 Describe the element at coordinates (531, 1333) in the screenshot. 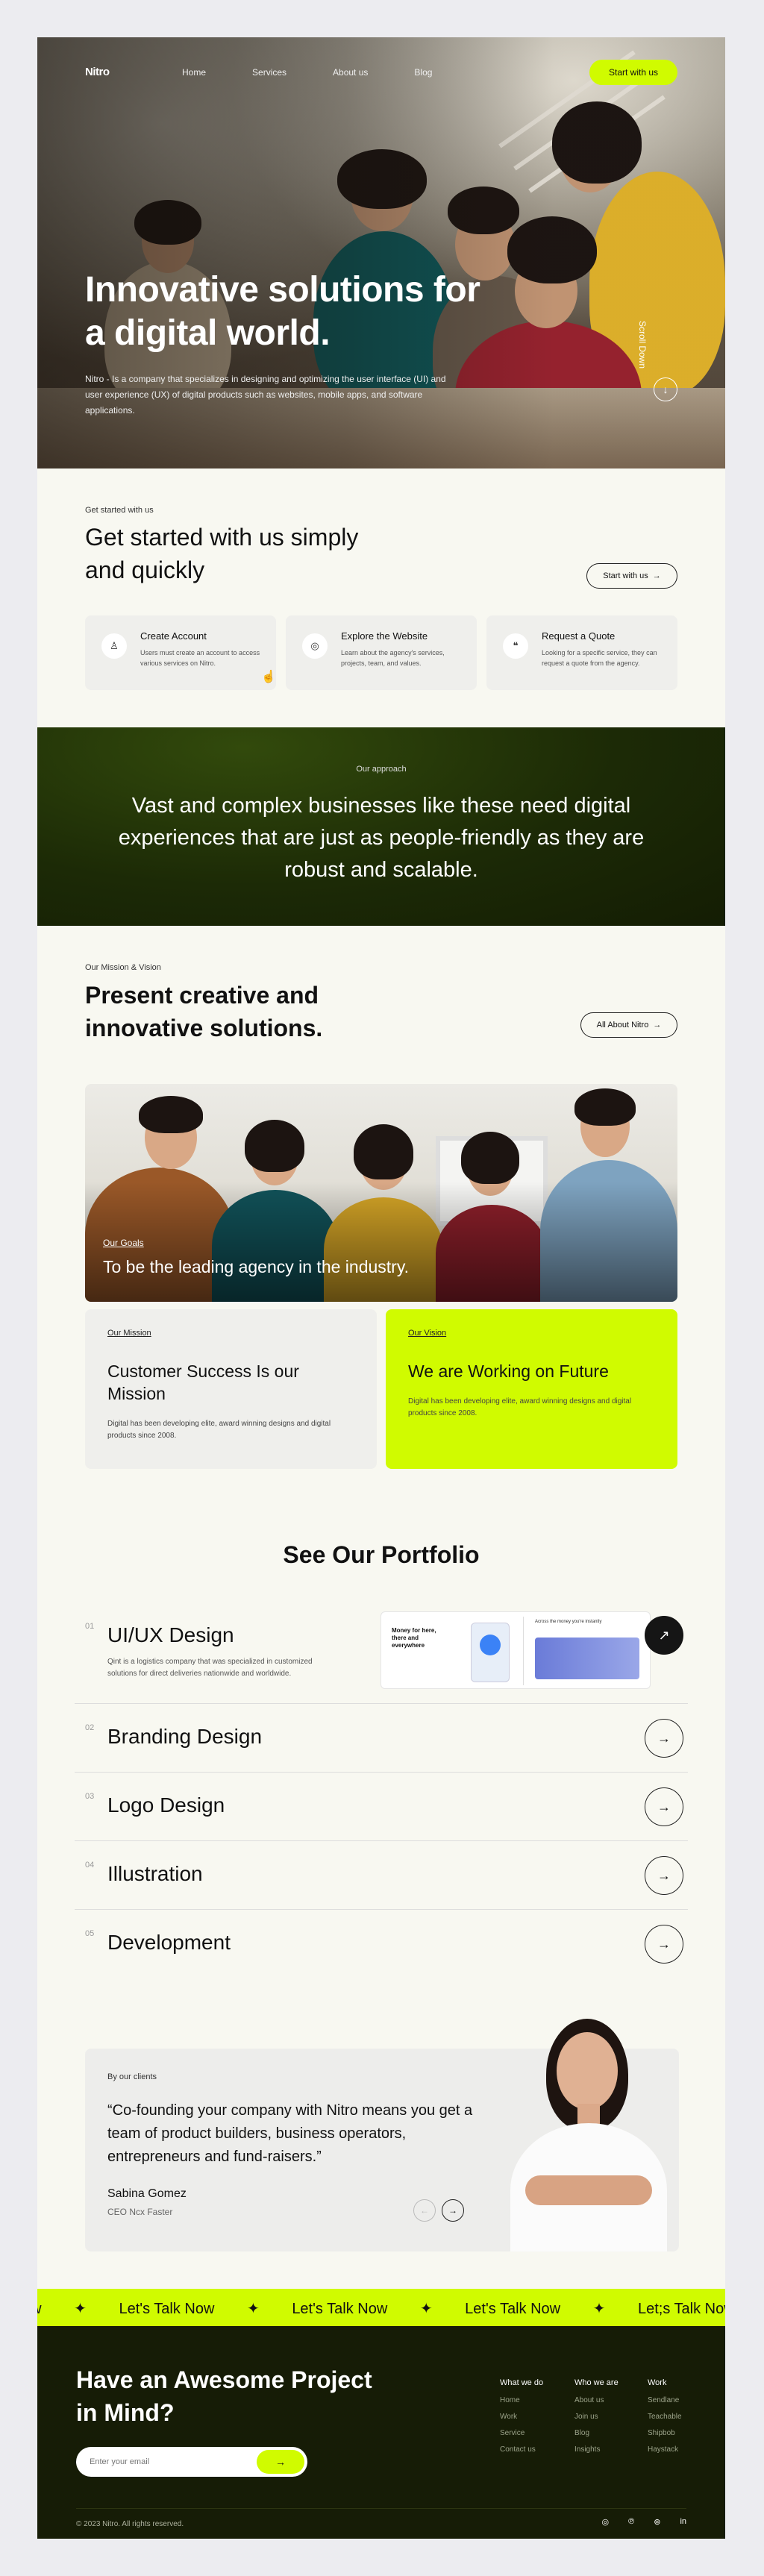

I see `vision-label: Our Vision` at that location.